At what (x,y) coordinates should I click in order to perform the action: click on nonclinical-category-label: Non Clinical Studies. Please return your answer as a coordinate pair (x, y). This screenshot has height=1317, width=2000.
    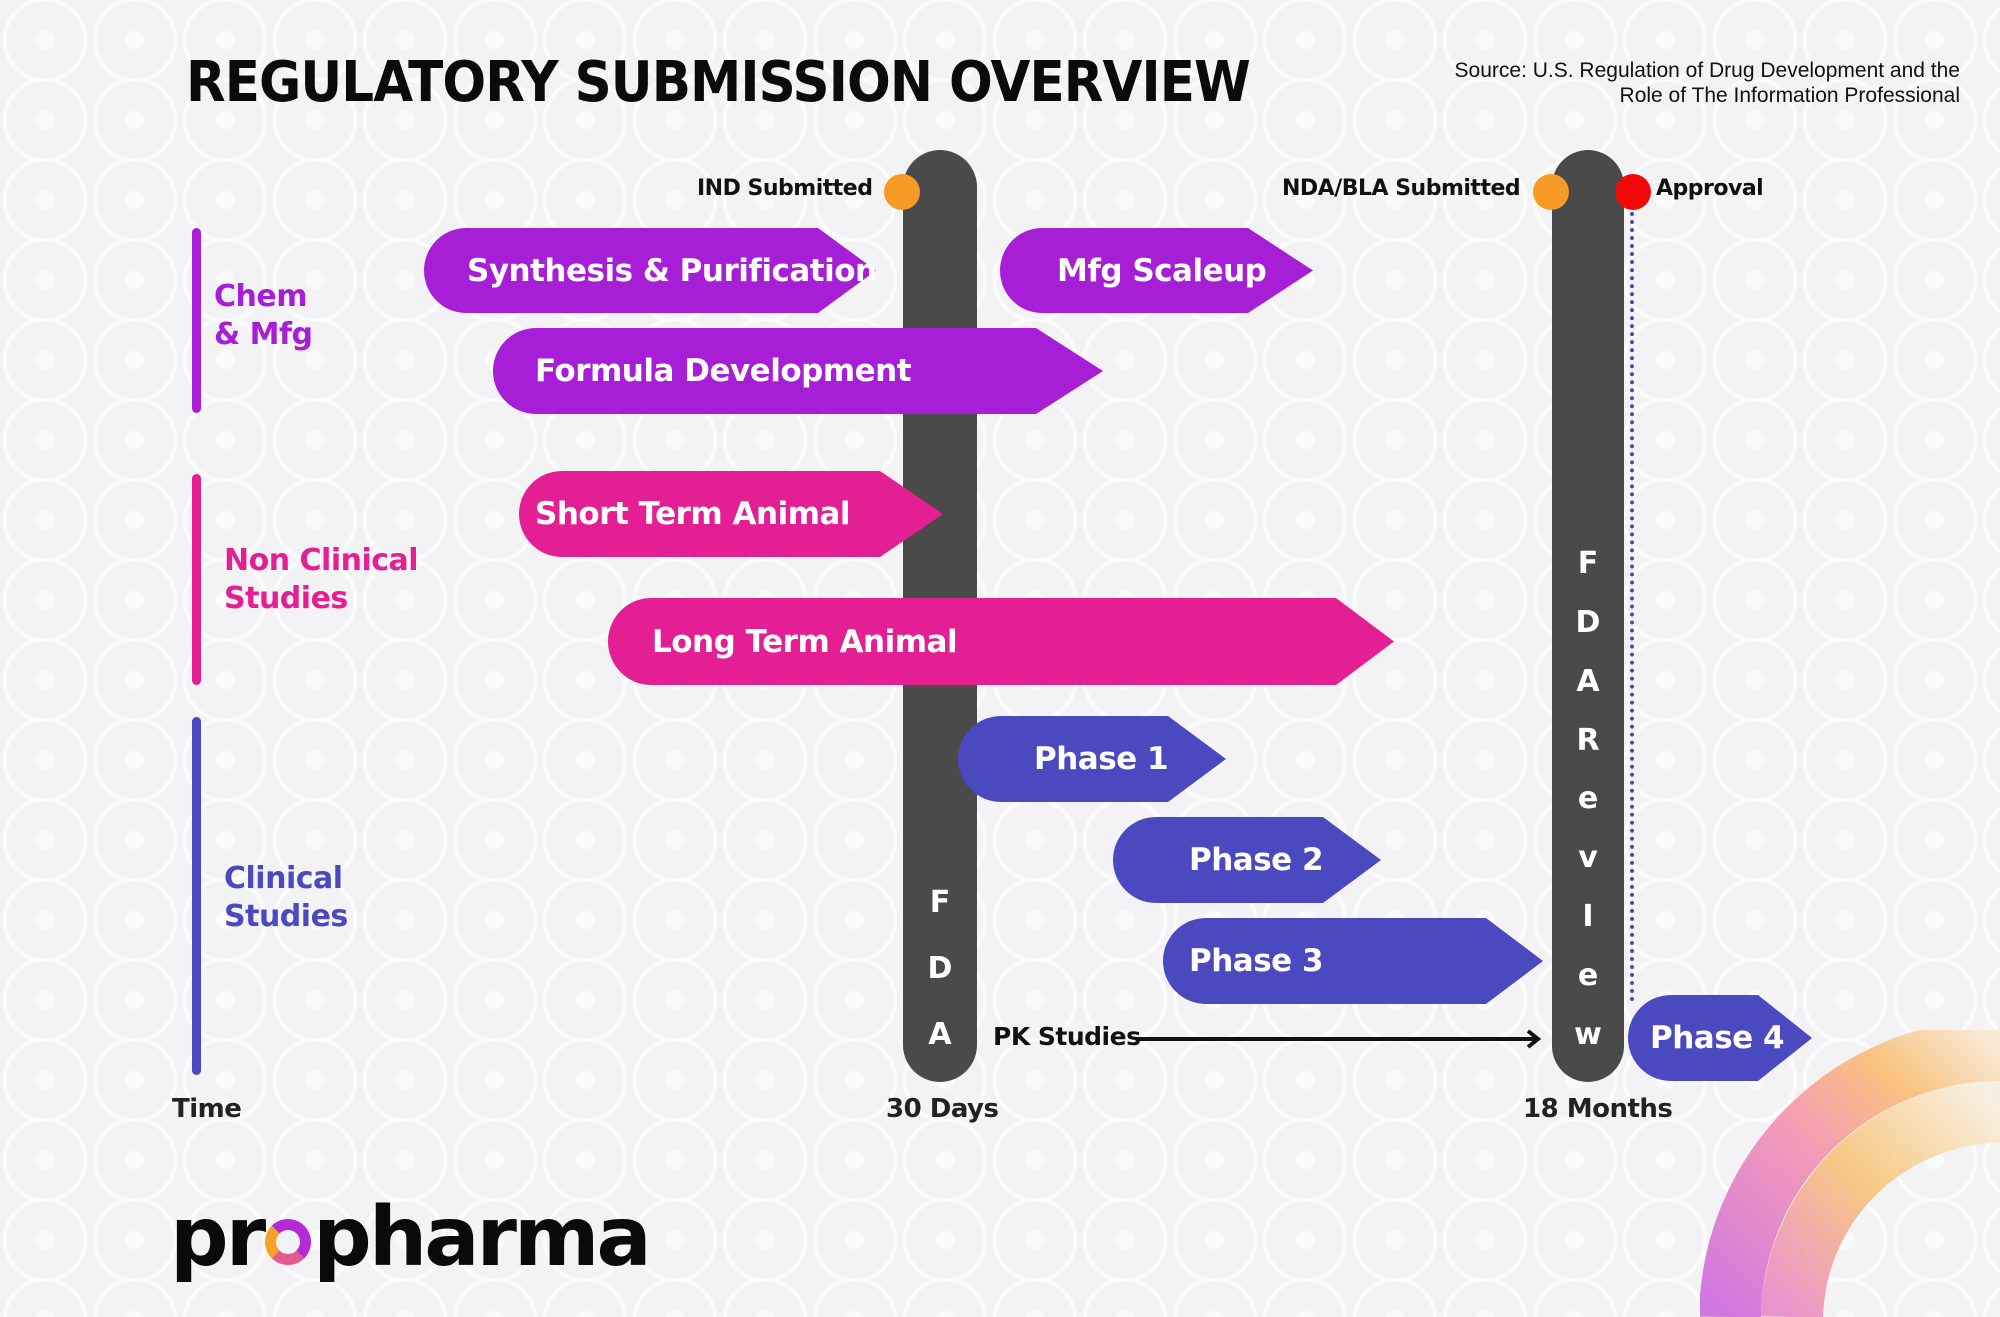
    Looking at the image, I should click on (321, 580).